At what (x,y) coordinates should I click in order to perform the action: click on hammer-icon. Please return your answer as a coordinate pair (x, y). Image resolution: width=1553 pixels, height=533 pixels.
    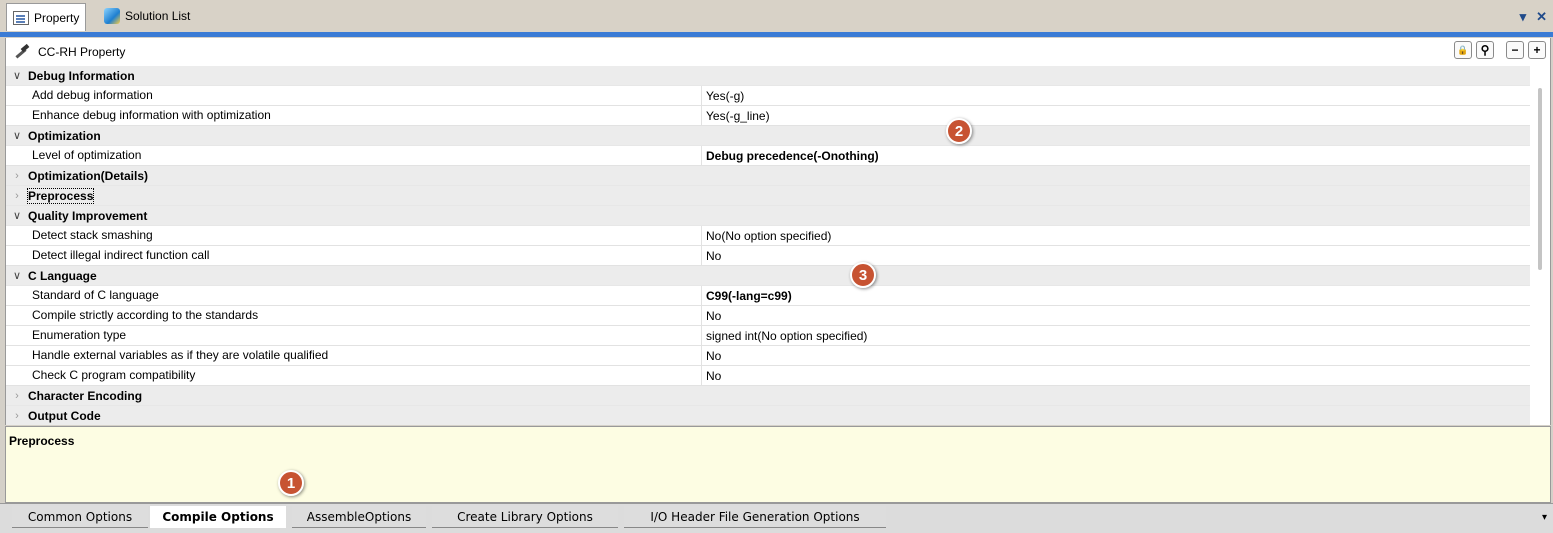
    Looking at the image, I should click on (22, 52).